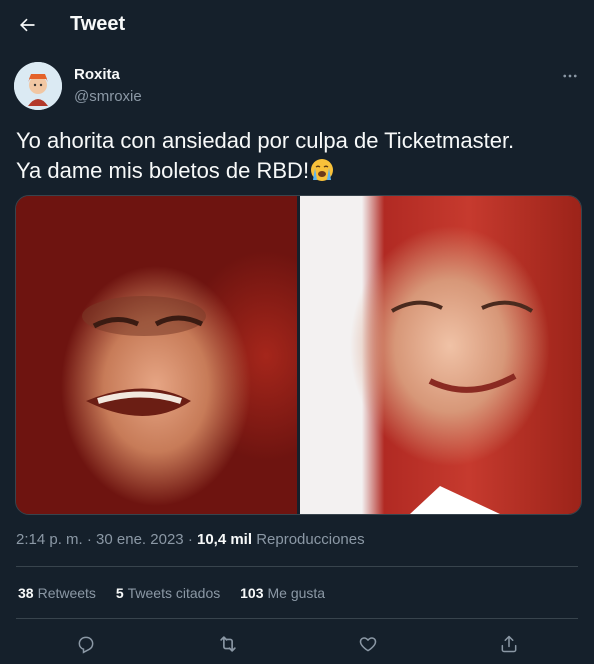 The height and width of the screenshot is (664, 594). What do you see at coordinates (297, 26) in the screenshot?
I see `header-bar: Tweet` at bounding box center [297, 26].